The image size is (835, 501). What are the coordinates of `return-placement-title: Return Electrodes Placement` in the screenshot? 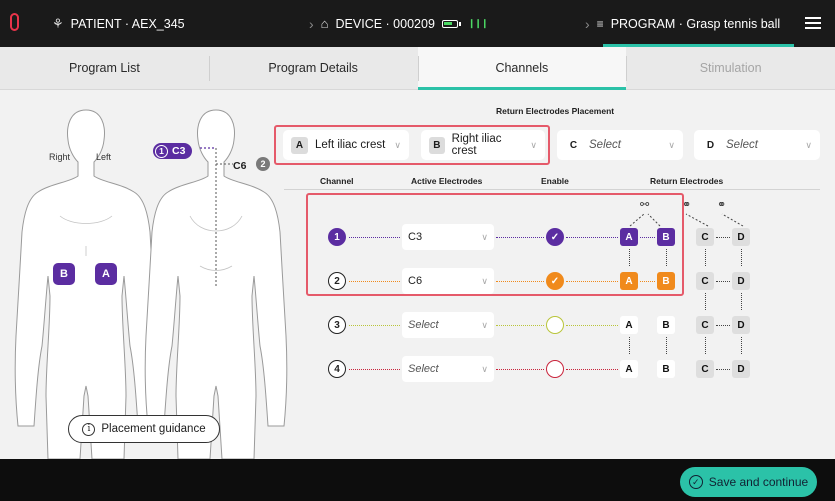 It's located at (555, 111).